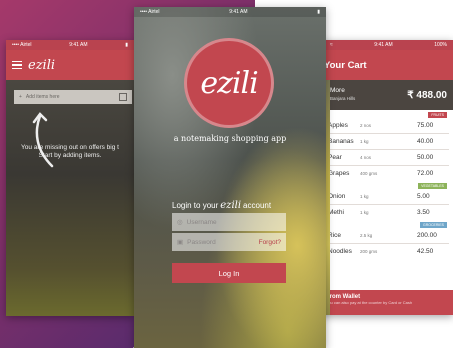  What do you see at coordinates (384, 65) in the screenshot?
I see `app-bar: Your Cart` at bounding box center [384, 65].